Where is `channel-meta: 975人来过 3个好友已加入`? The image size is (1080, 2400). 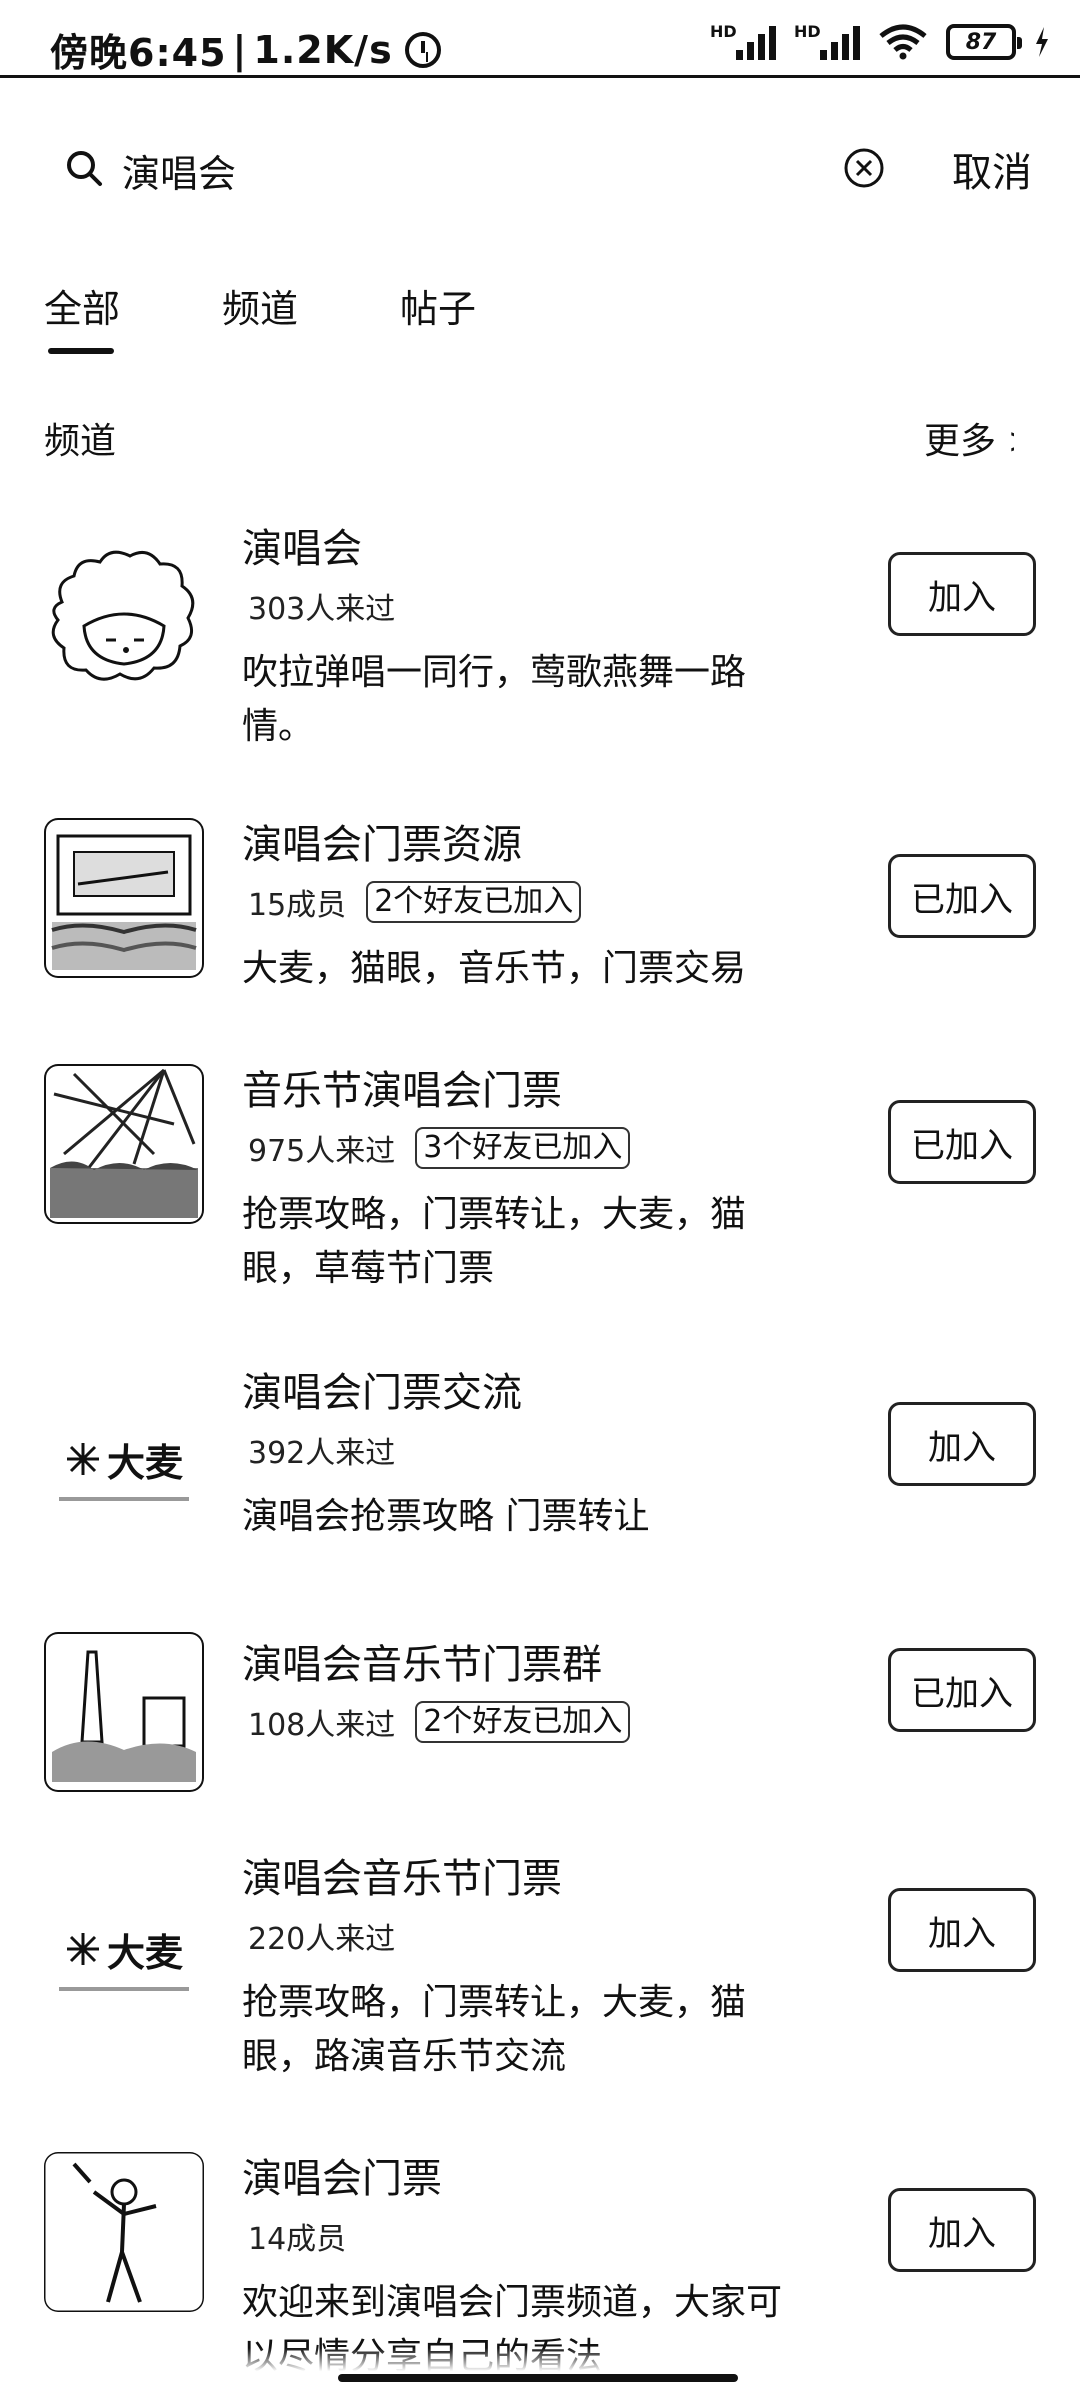
channel-meta: 975人来过 3个好友已加入 is located at coordinates (439, 1148).